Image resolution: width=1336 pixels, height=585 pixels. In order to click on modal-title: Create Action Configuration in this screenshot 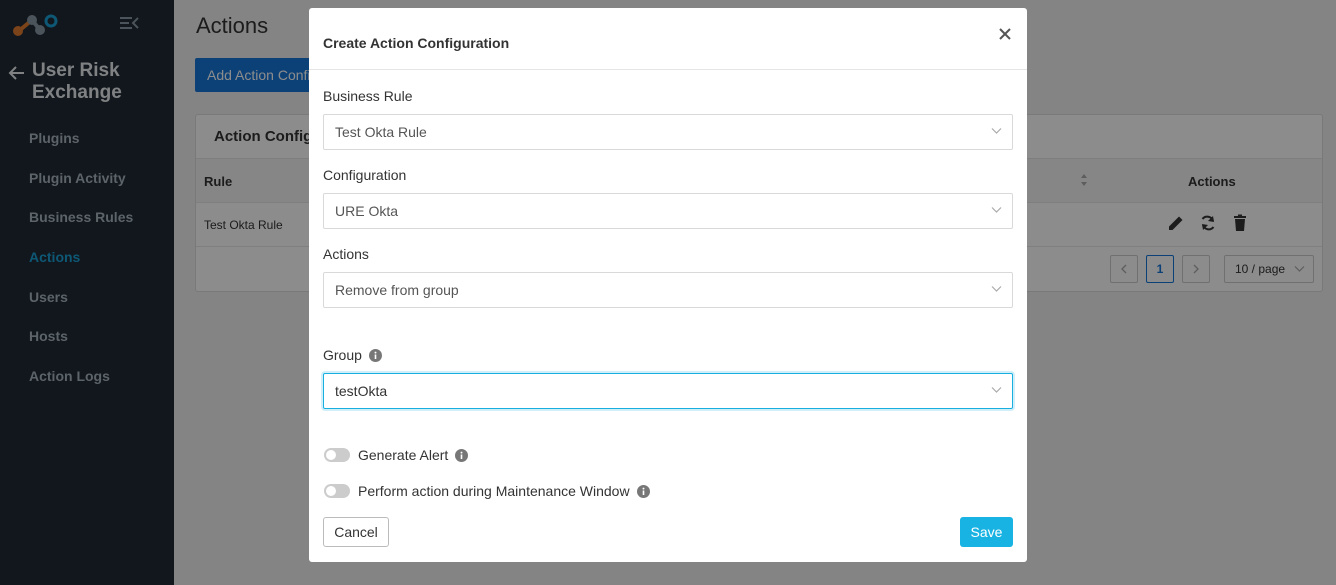, I will do `click(416, 43)`.